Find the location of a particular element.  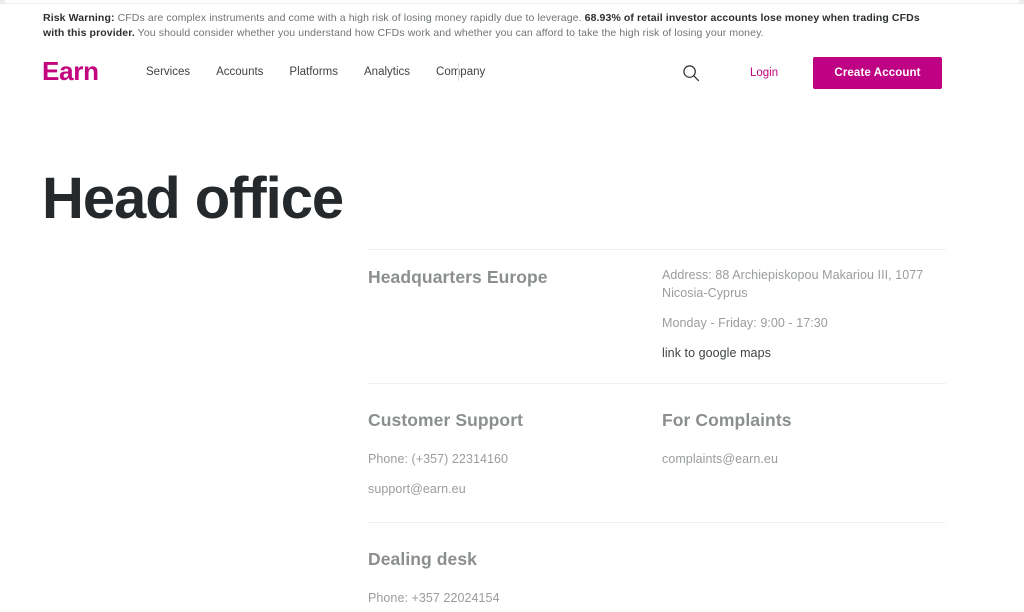

complaints-col: For Complaints complaints@earn.eu is located at coordinates (804, 453).